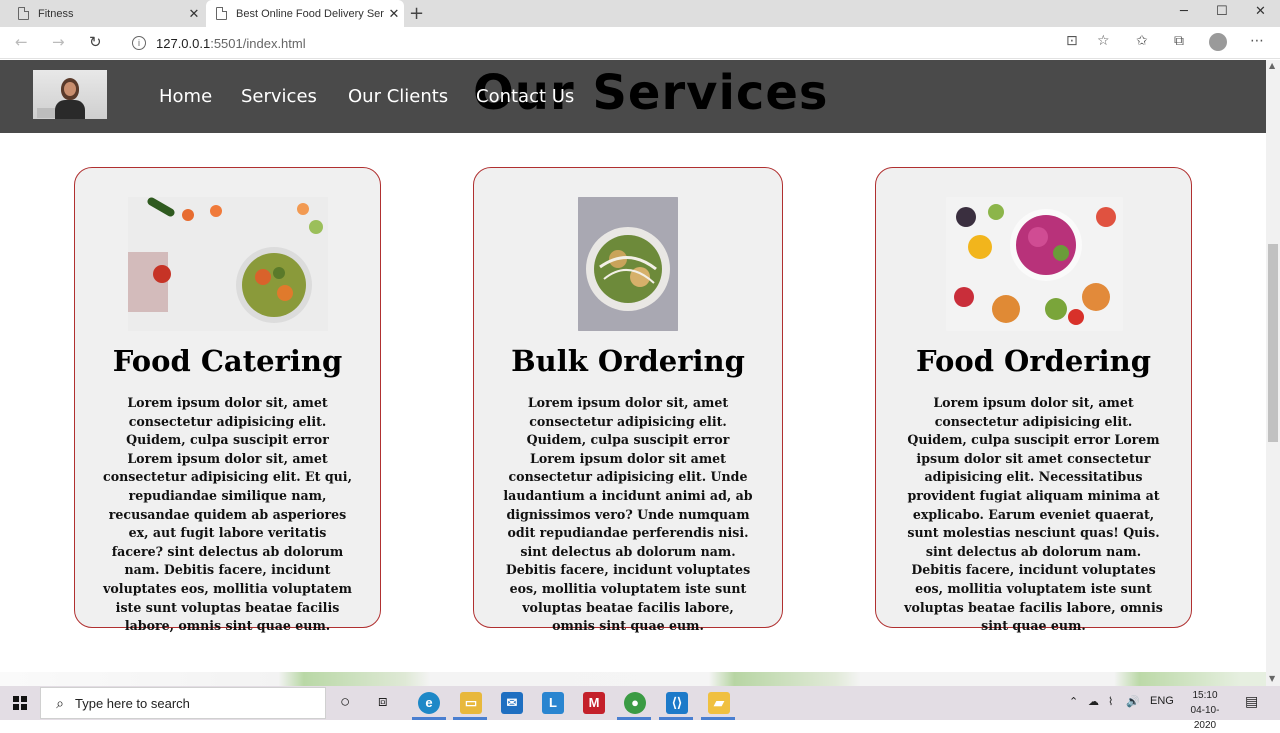 Image resolution: width=1280 pixels, height=733 pixels. What do you see at coordinates (429, 703) in the screenshot?
I see `edge-icon: e` at bounding box center [429, 703].